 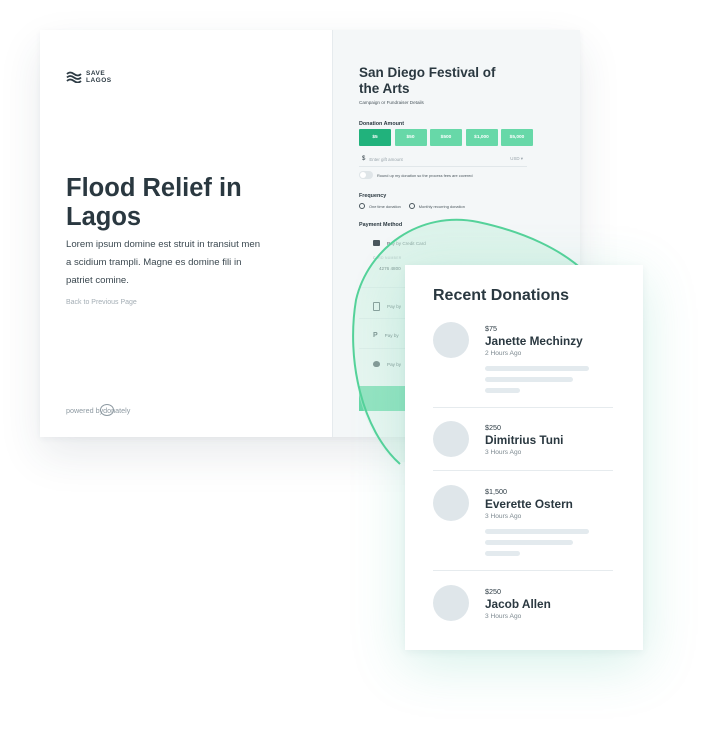 What do you see at coordinates (518, 604) in the screenshot?
I see `donor-name: Jacob Allen` at bounding box center [518, 604].